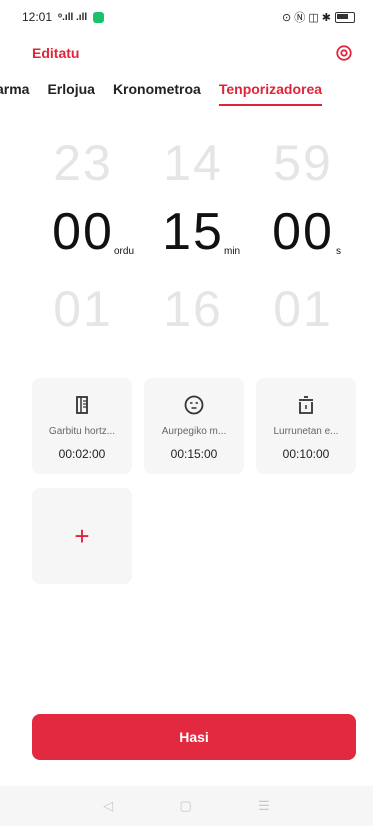 Image resolution: width=373 pixels, height=826 pixels. What do you see at coordinates (345, 17) in the screenshot?
I see `battery-icon` at bounding box center [345, 17].